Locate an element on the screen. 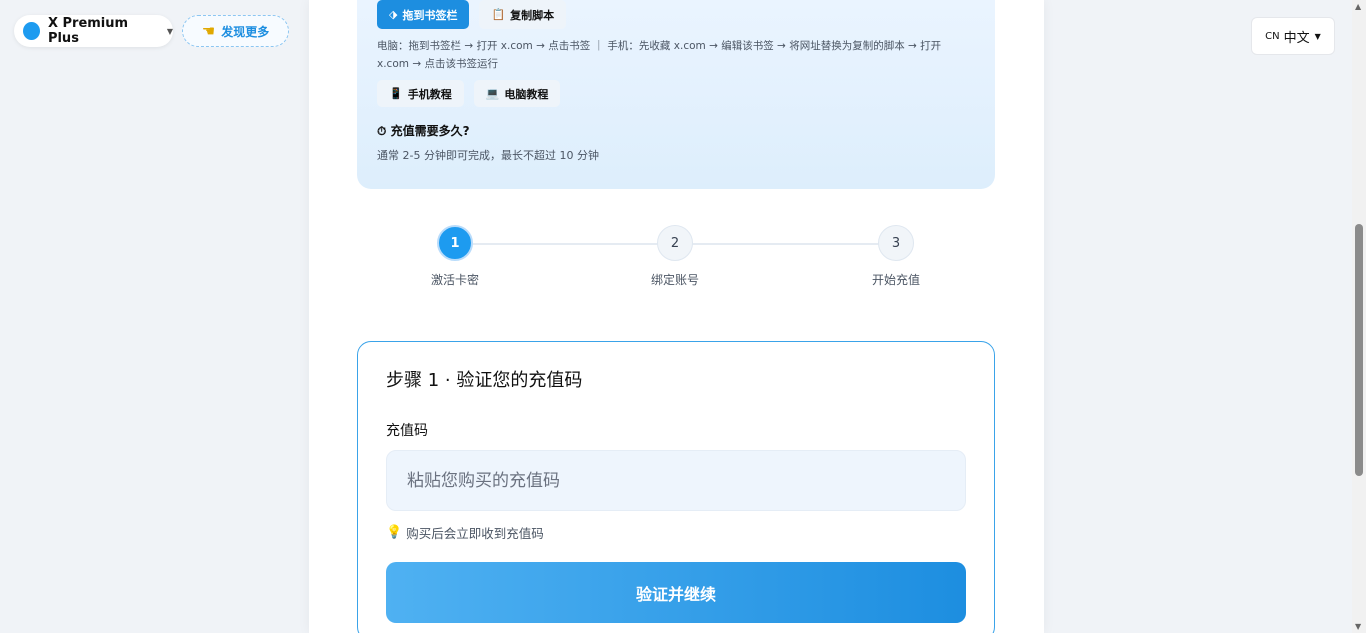 The width and height of the screenshot is (1366, 633). phone-icon: 📱 is located at coordinates (396, 93).